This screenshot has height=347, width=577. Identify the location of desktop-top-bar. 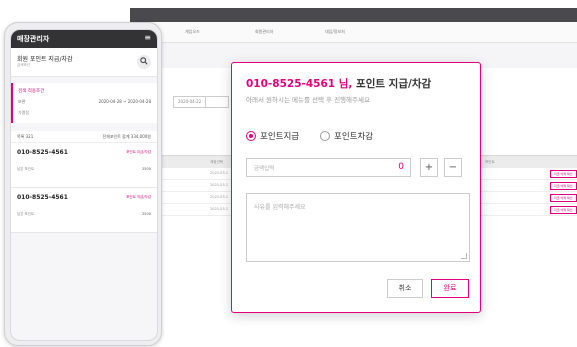
(353, 15).